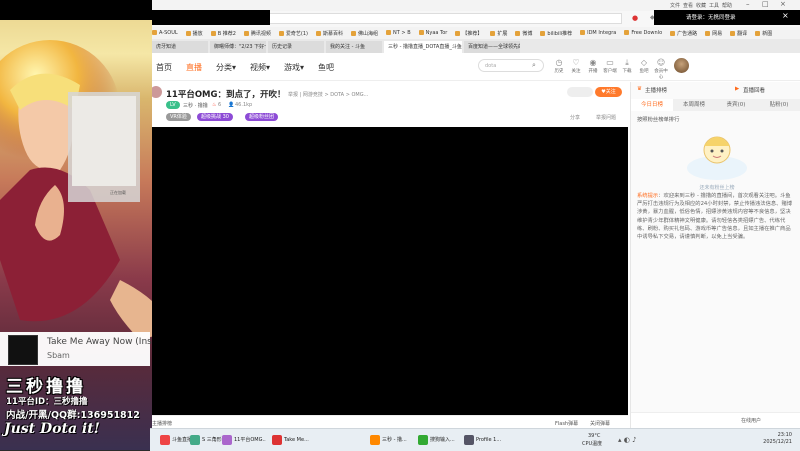 This screenshot has height=451, width=800. Describe the element at coordinates (738, 33) in the screenshot. I see `bookmark-item: 翻译` at that location.